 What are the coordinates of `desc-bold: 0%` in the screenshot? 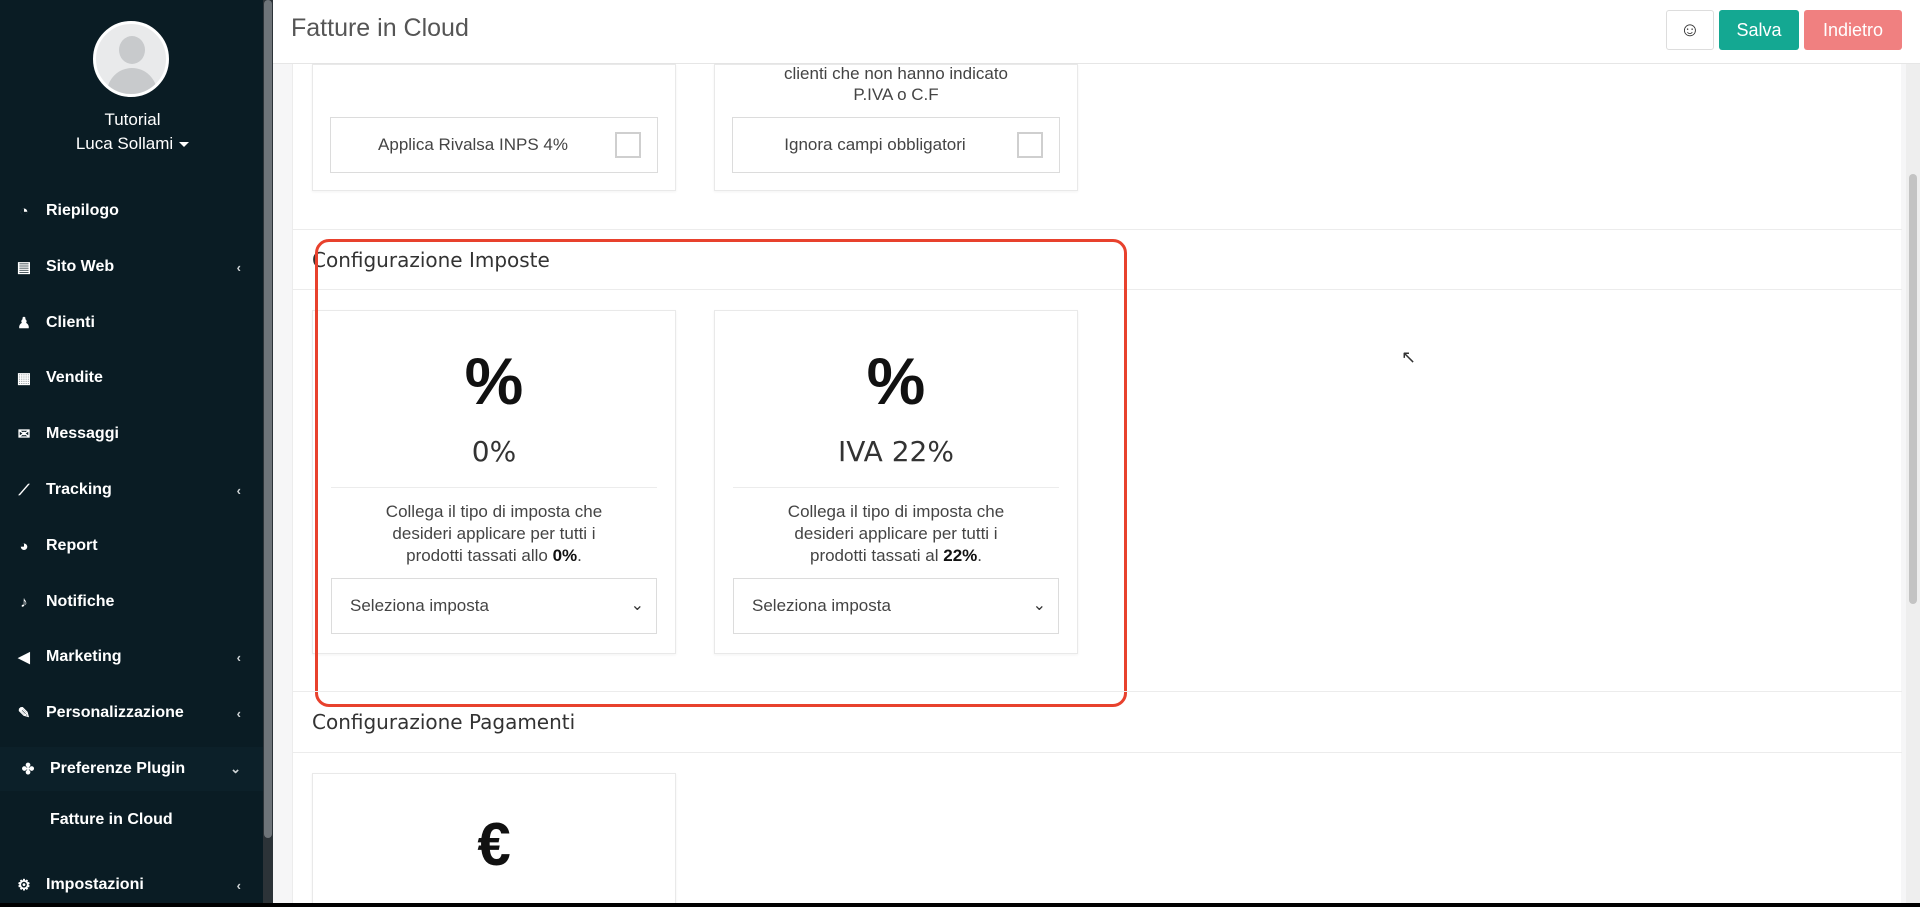 It's located at (565, 555).